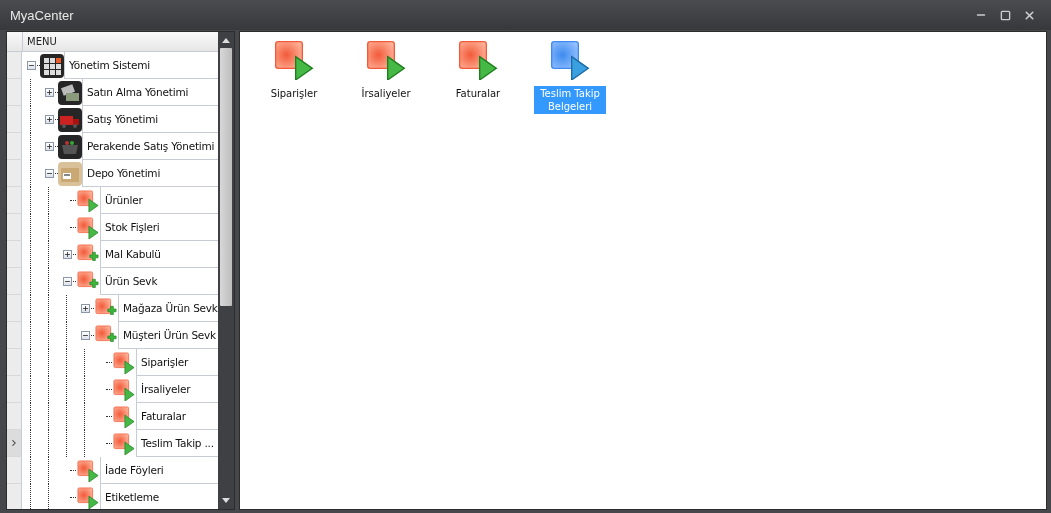 This screenshot has height=513, width=1051. Describe the element at coordinates (386, 93) in the screenshot. I see `tile-label: İrsaliyeler` at that location.